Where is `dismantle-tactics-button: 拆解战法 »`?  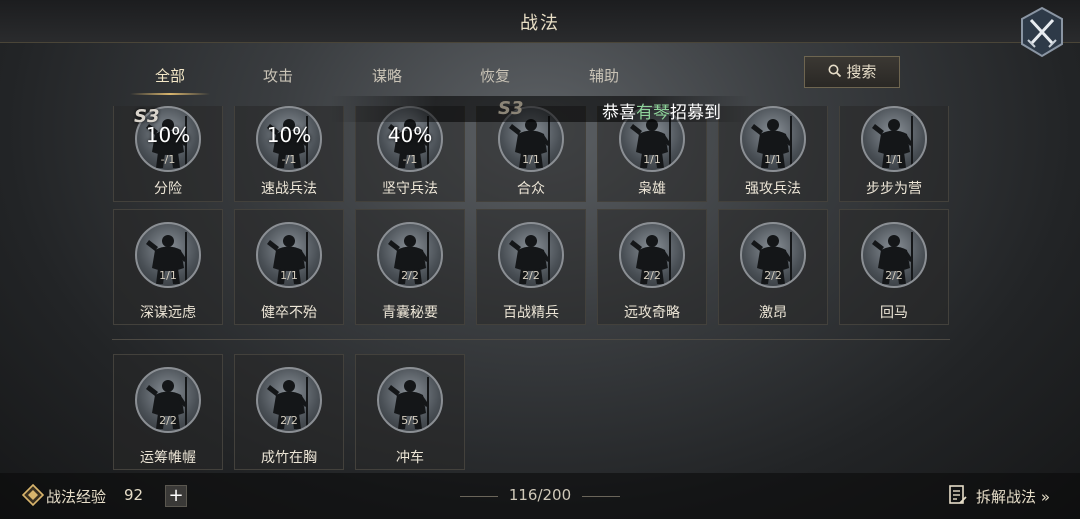
dismantle-tactics-button: 拆解战法 » is located at coordinates (1013, 496).